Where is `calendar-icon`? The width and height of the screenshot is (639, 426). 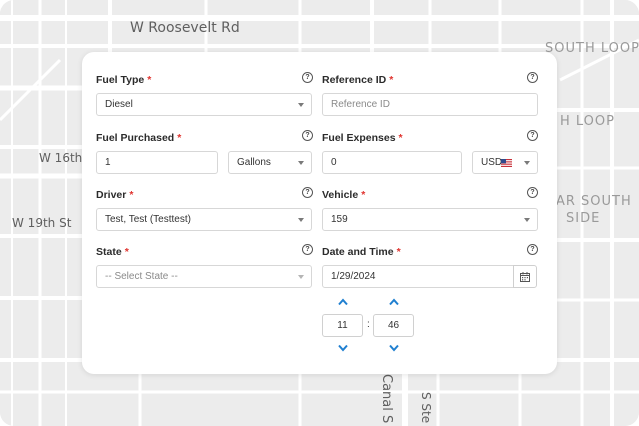 calendar-icon is located at coordinates (525, 277).